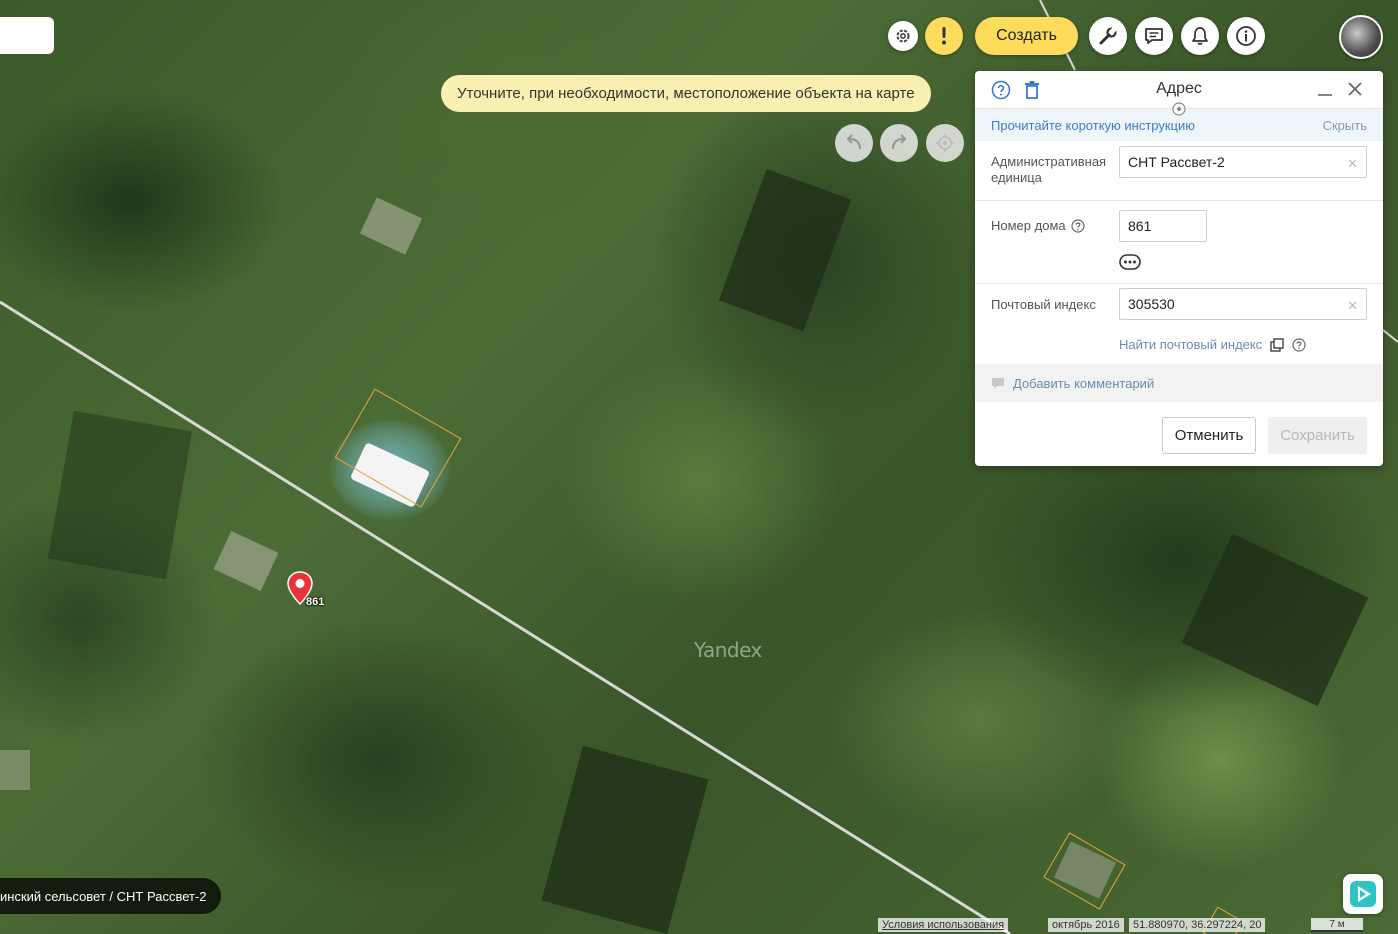 The image size is (1398, 934). I want to click on panorama-button, so click(1363, 894).